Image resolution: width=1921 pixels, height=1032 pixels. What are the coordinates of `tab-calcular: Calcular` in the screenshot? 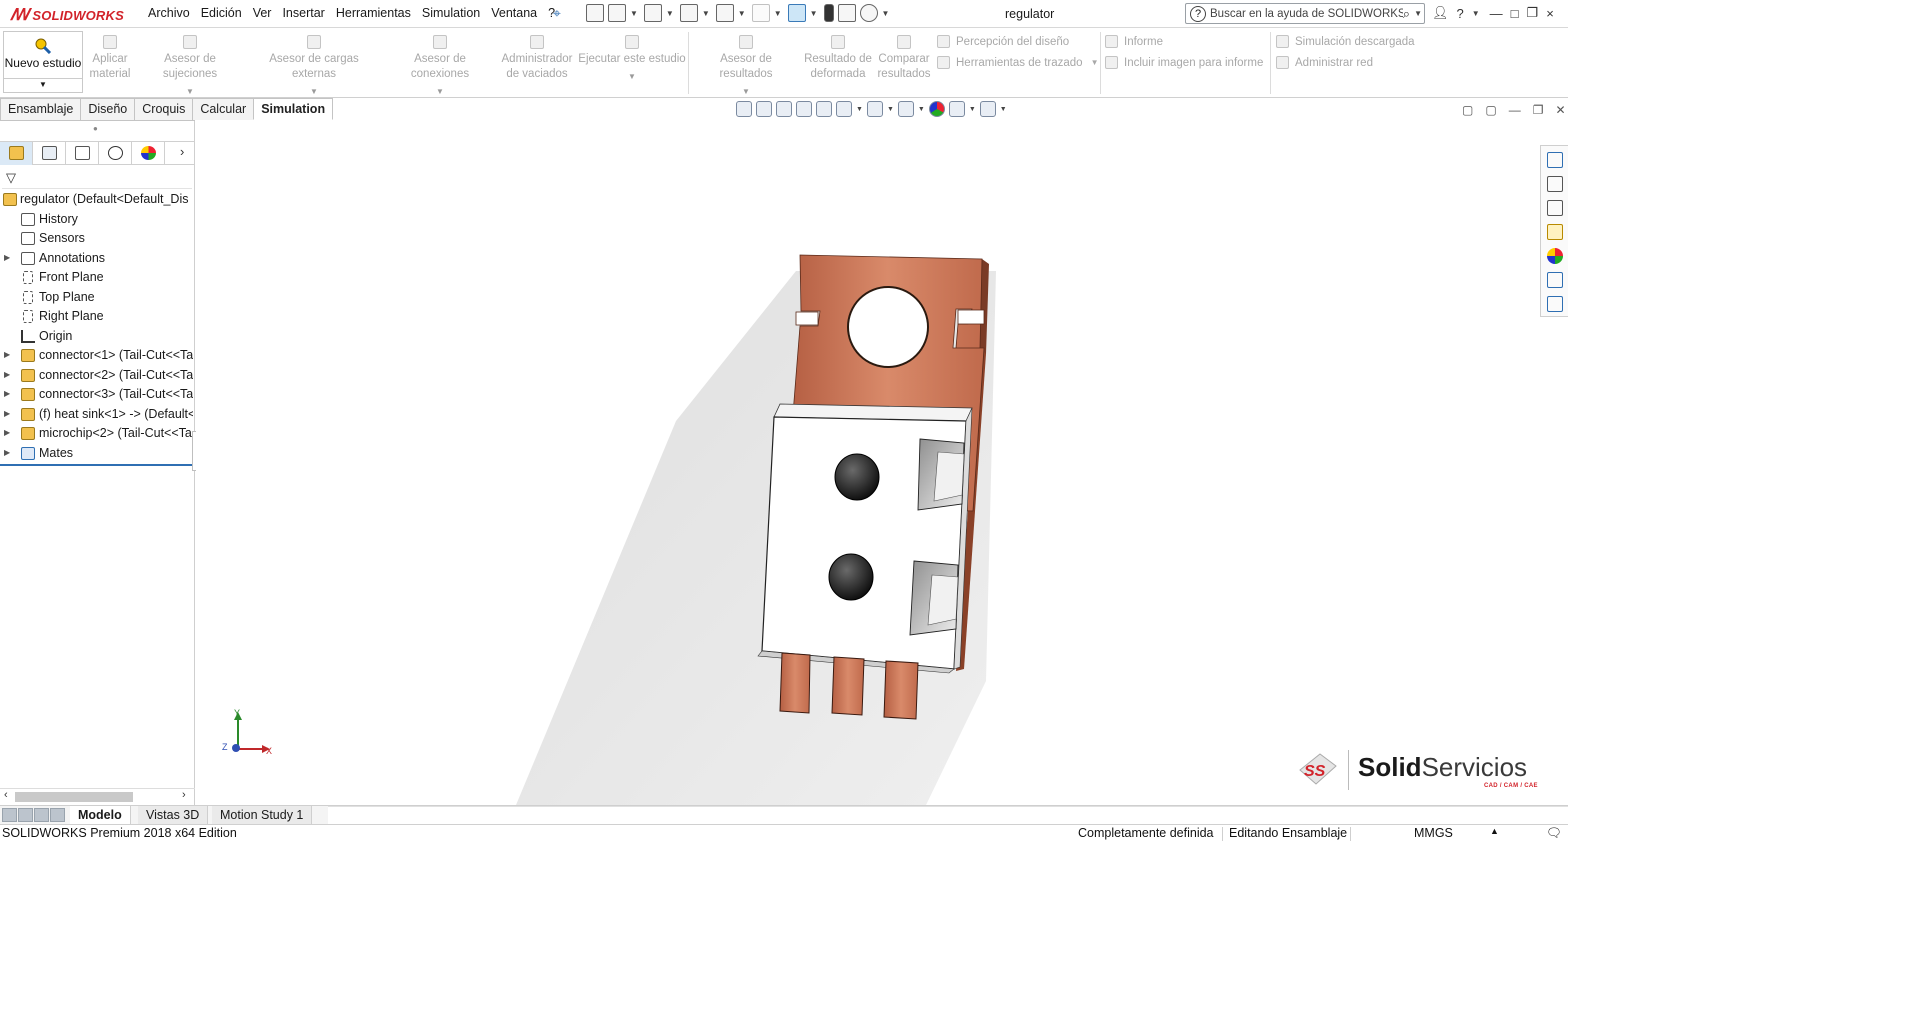 It's located at (223, 109).